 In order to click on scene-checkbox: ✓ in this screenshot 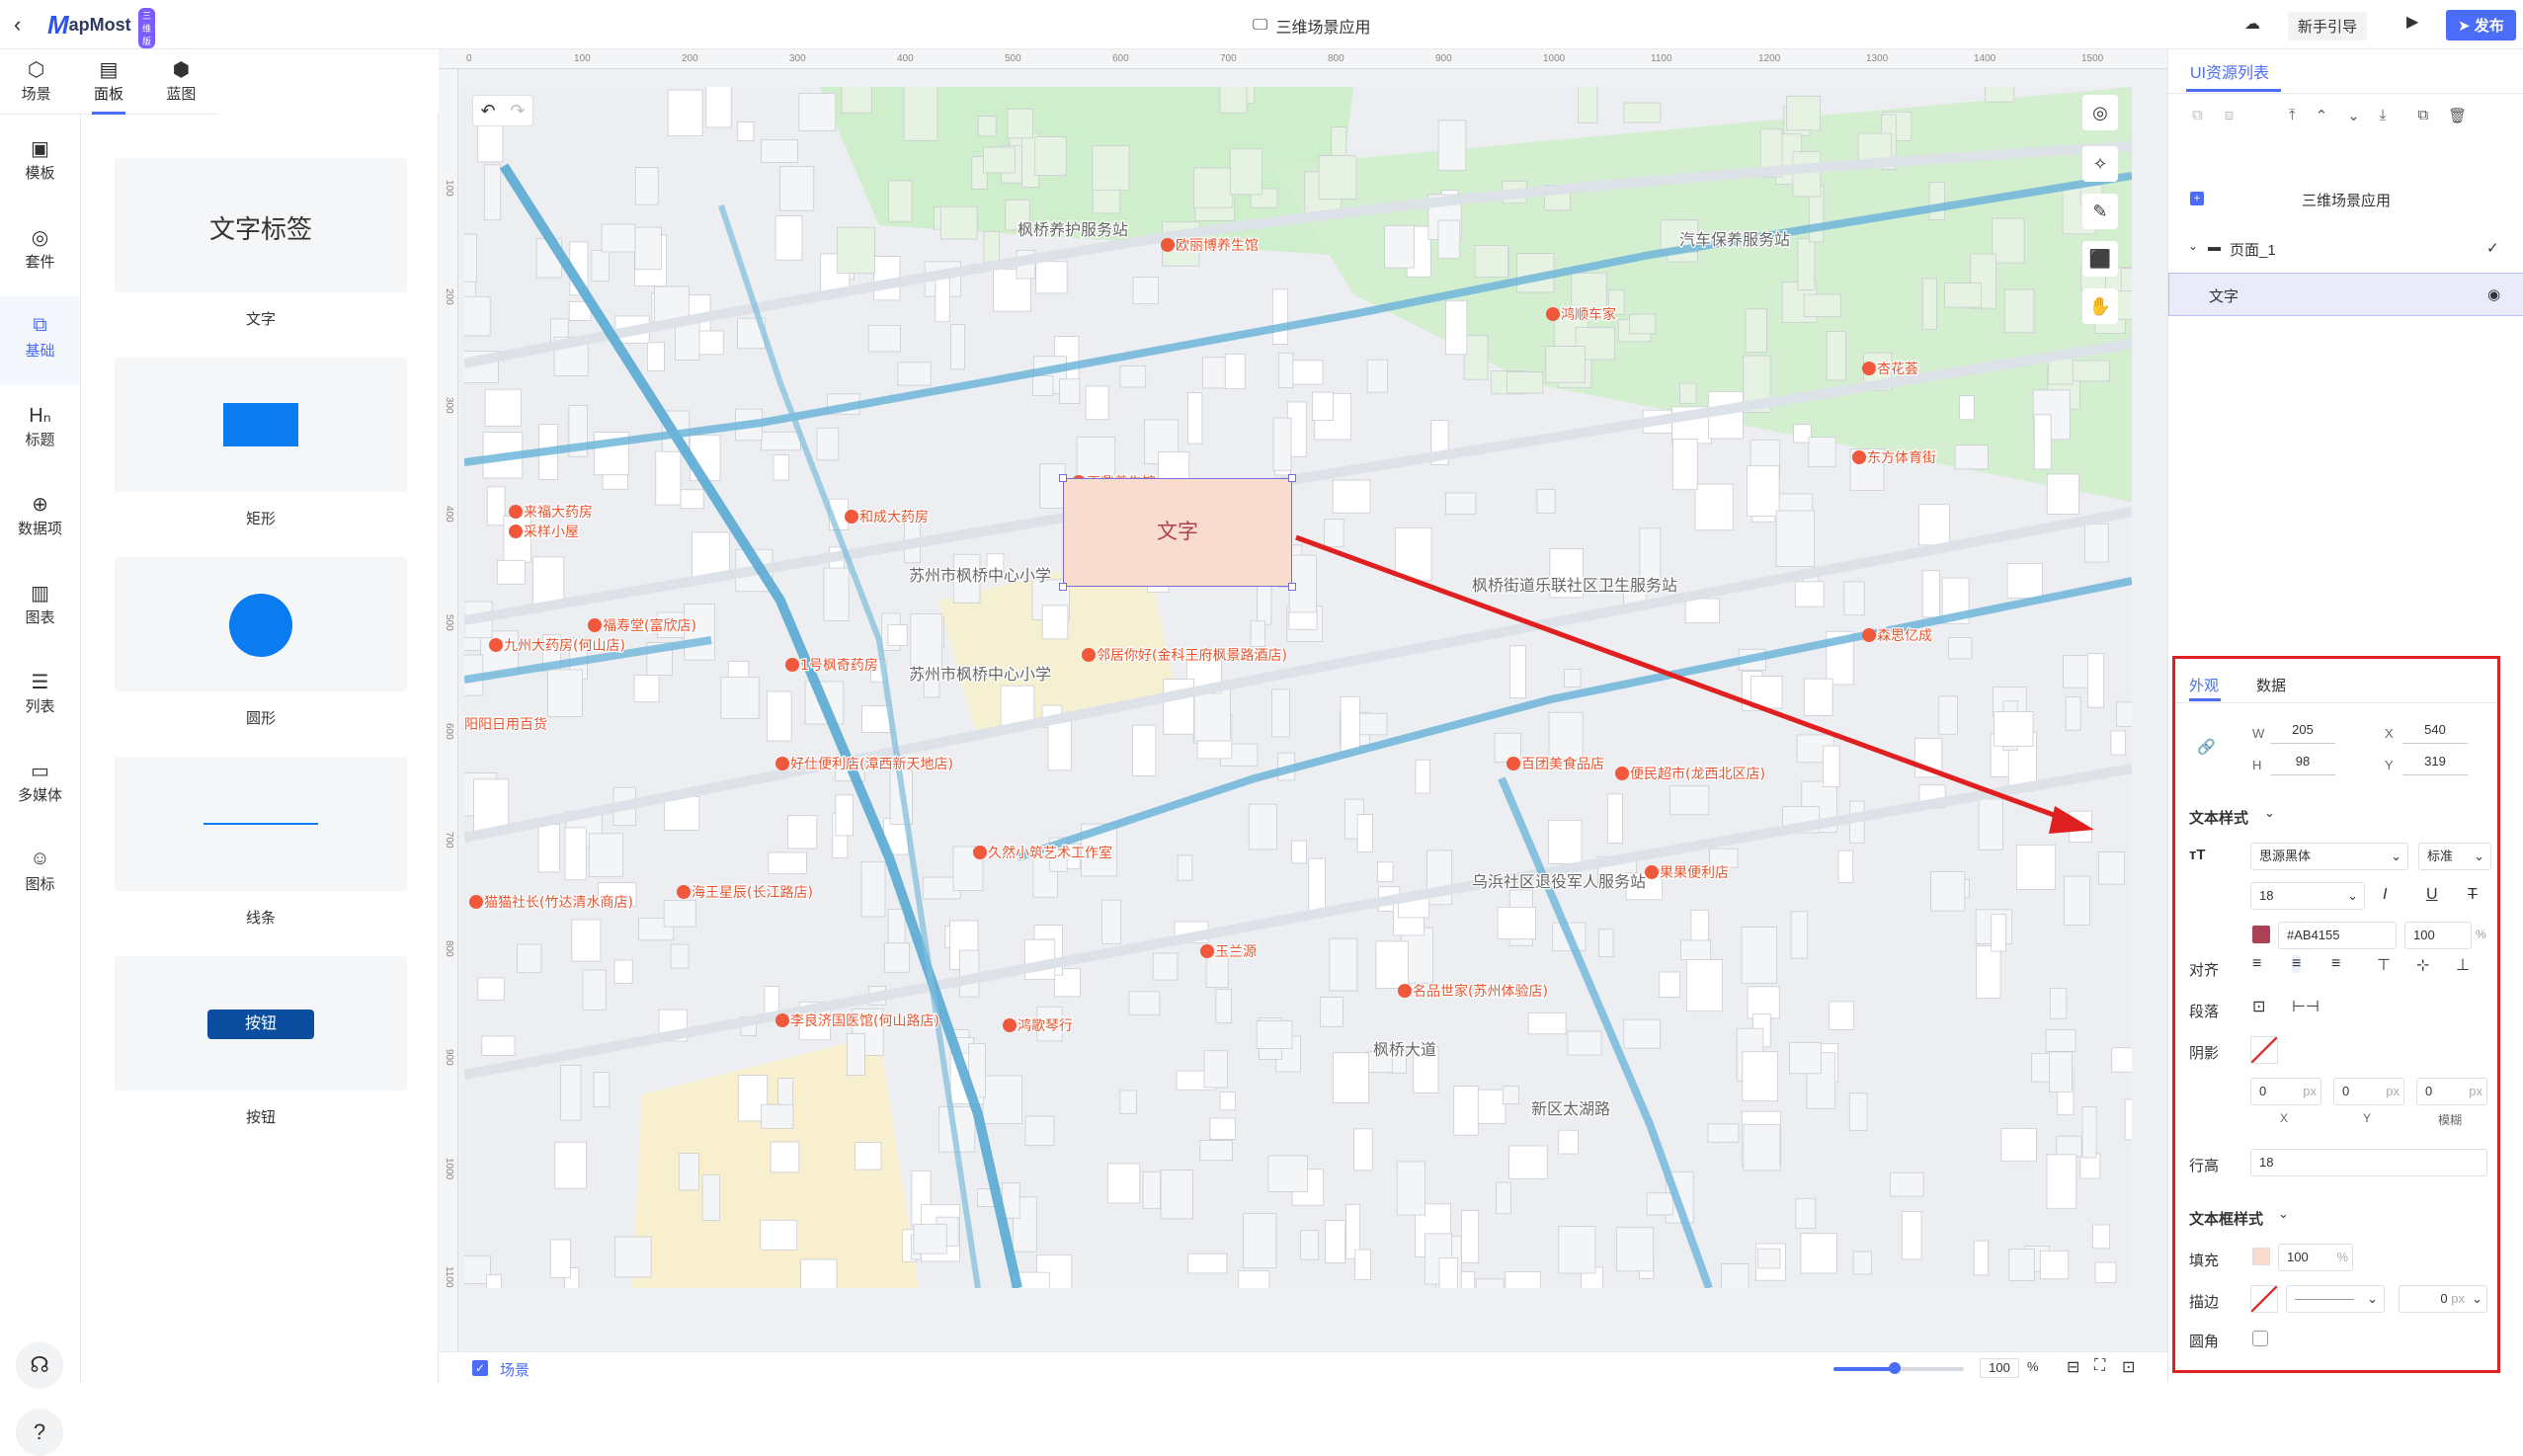, I will do `click(480, 1368)`.